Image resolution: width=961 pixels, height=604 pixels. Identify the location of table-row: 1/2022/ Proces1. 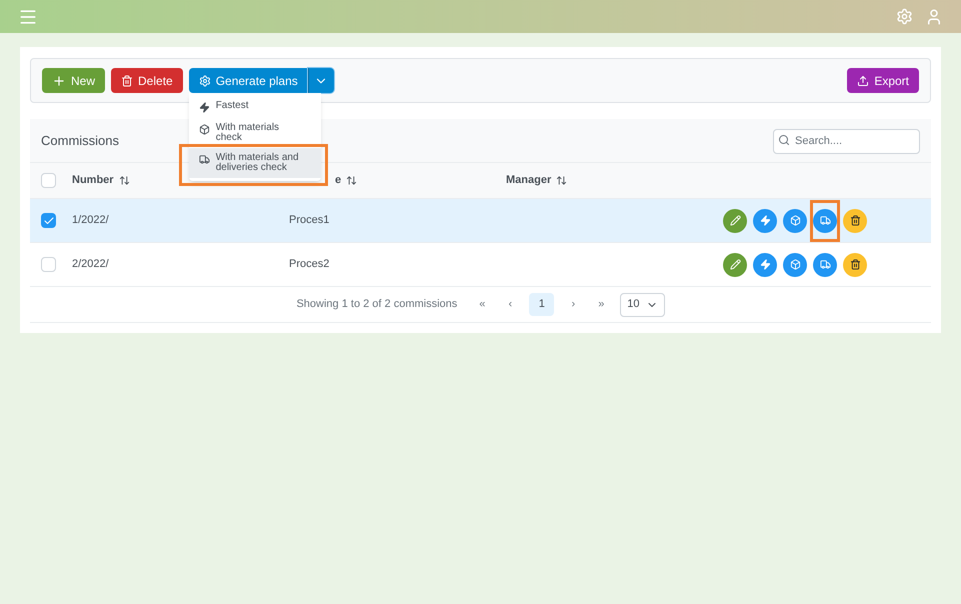
(480, 221).